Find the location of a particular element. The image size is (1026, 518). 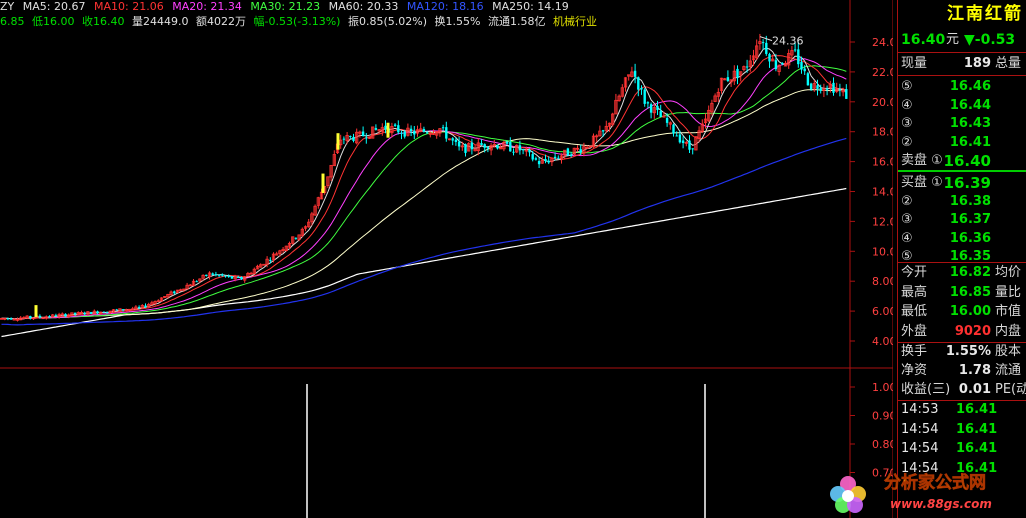

stat2-0-label: 换手 is located at coordinates (914, 351).